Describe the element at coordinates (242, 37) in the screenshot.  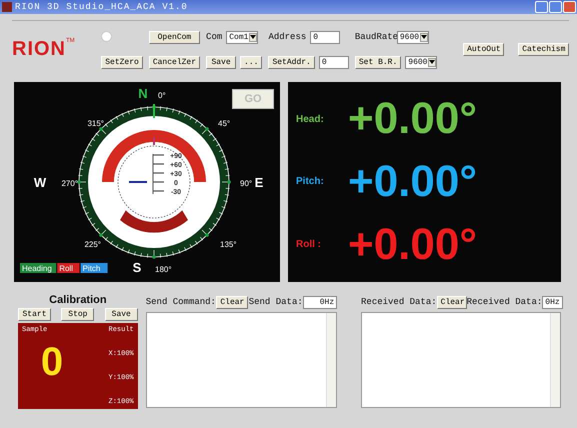
I see `com-select: Com1` at that location.